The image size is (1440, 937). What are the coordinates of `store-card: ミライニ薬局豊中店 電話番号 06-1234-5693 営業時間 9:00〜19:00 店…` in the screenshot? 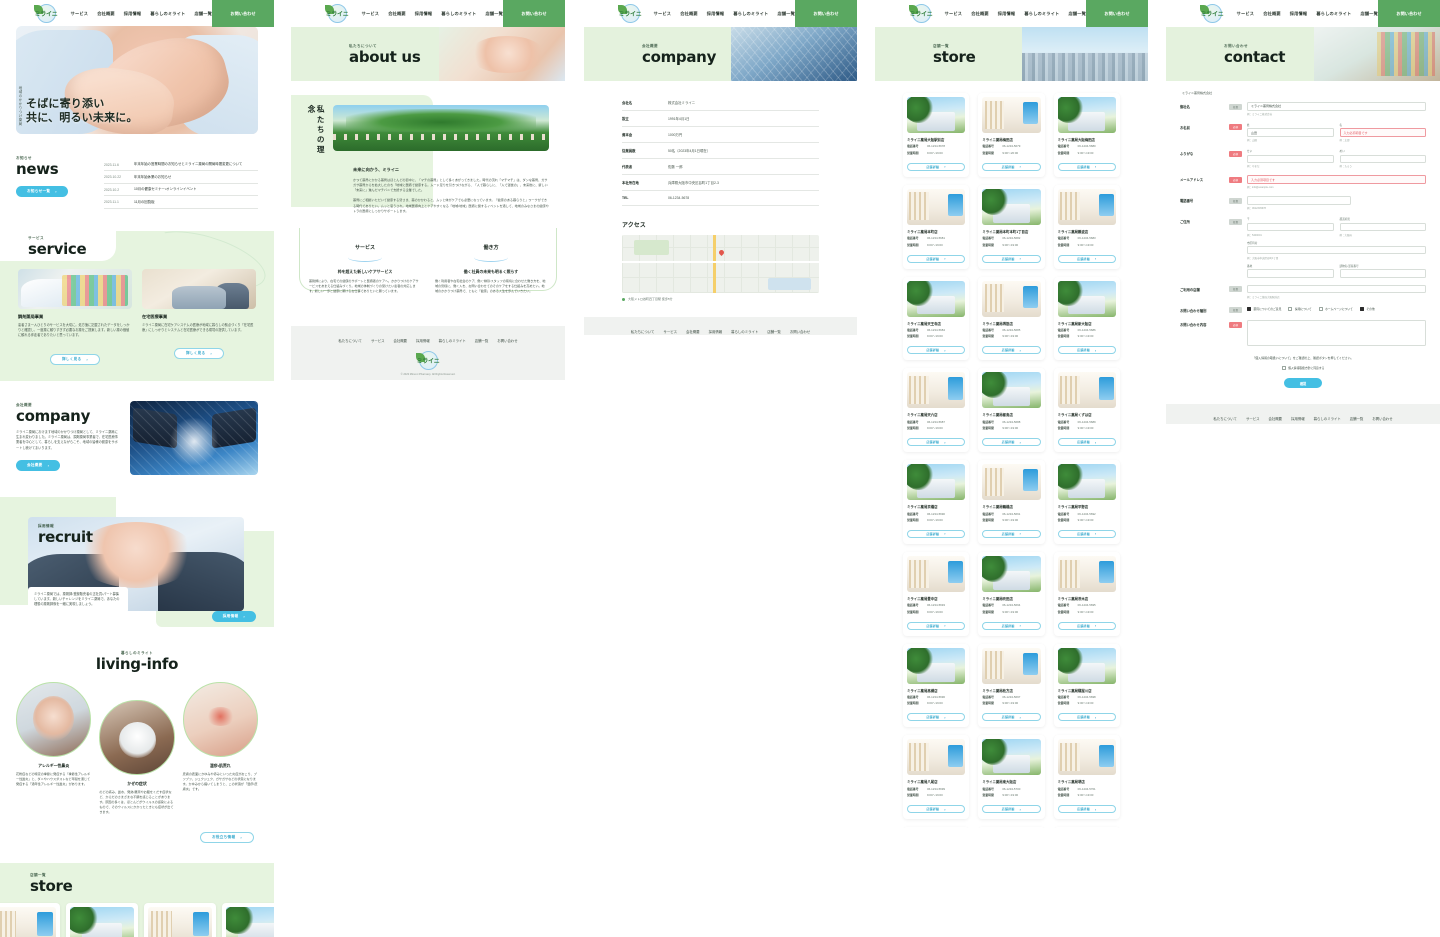 It's located at (936, 593).